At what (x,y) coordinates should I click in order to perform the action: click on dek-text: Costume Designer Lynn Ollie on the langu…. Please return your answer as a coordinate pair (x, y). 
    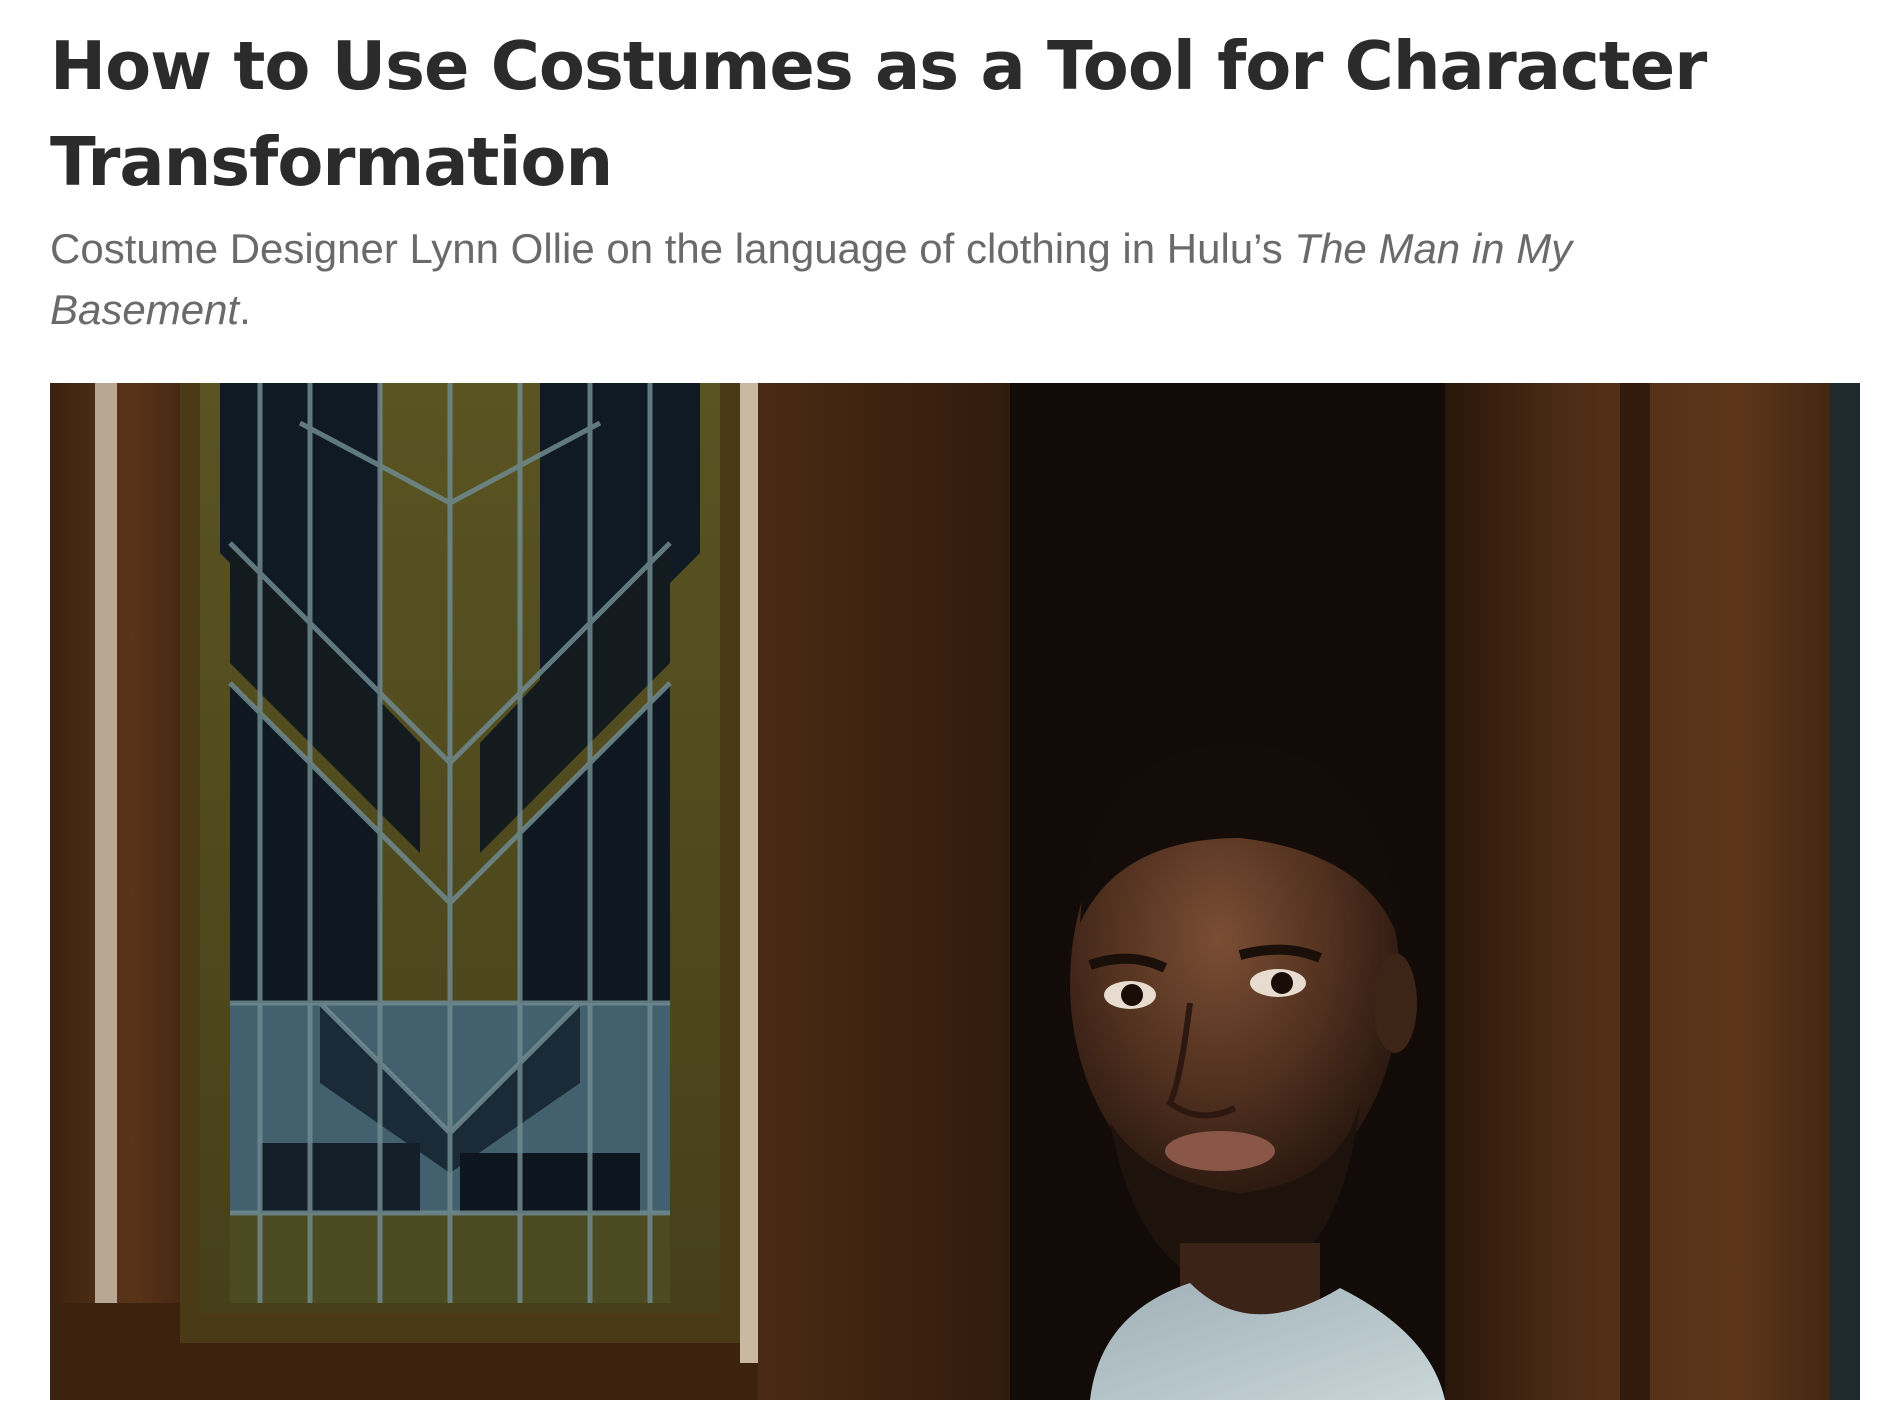
    Looking at the image, I should click on (672, 248).